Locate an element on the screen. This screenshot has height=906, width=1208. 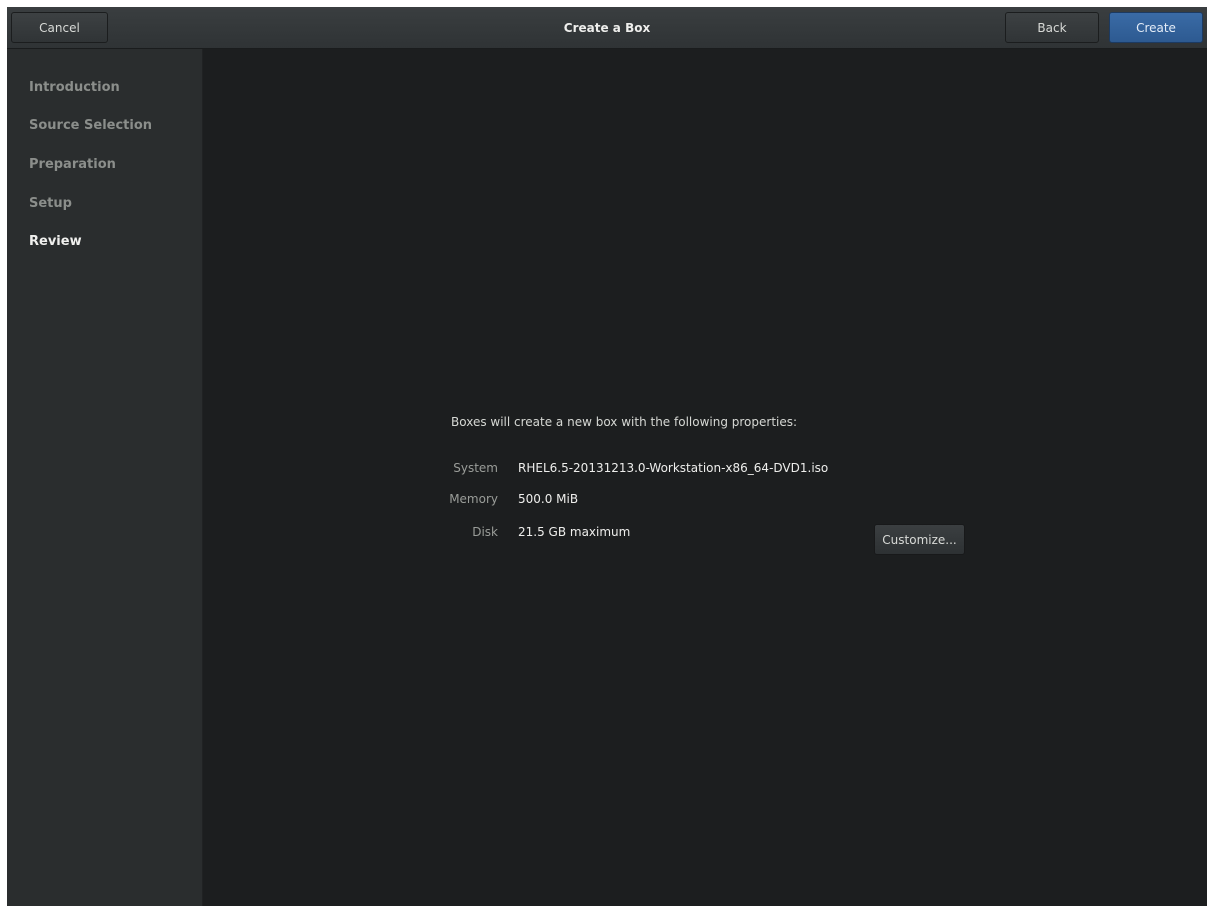
back-button: Back is located at coordinates (1052, 27).